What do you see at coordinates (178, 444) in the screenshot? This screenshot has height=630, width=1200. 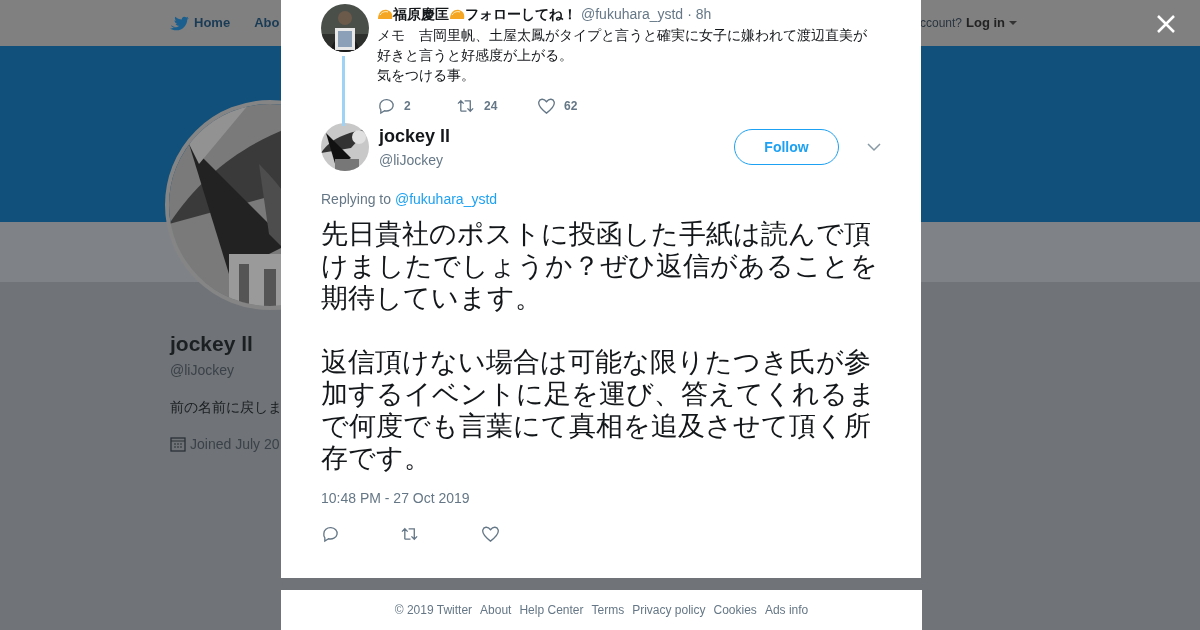 I see `calendar-icon` at bounding box center [178, 444].